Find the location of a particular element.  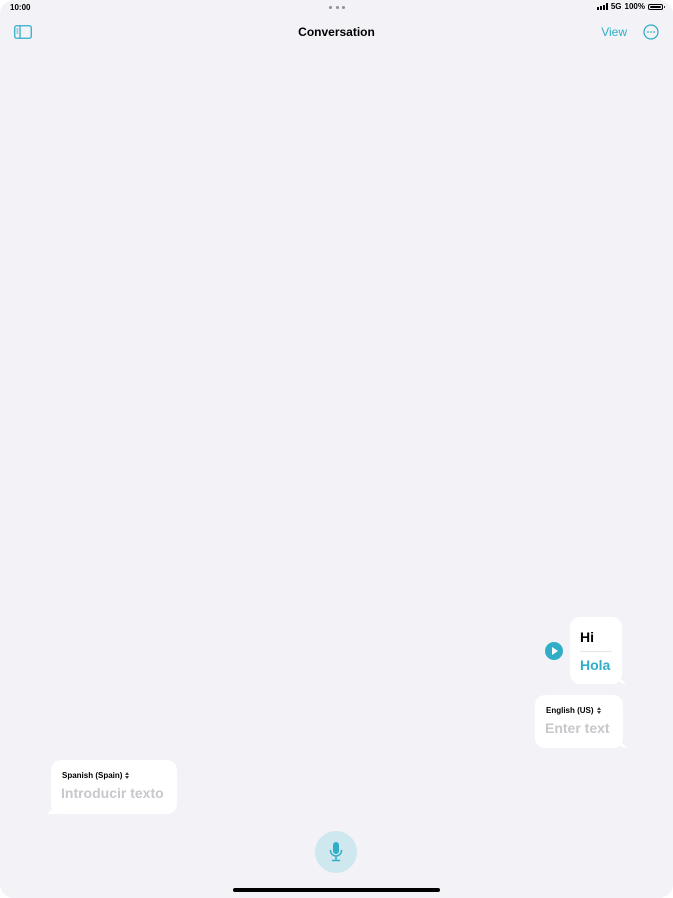

english-language-selector: English (US) is located at coordinates (573, 710).